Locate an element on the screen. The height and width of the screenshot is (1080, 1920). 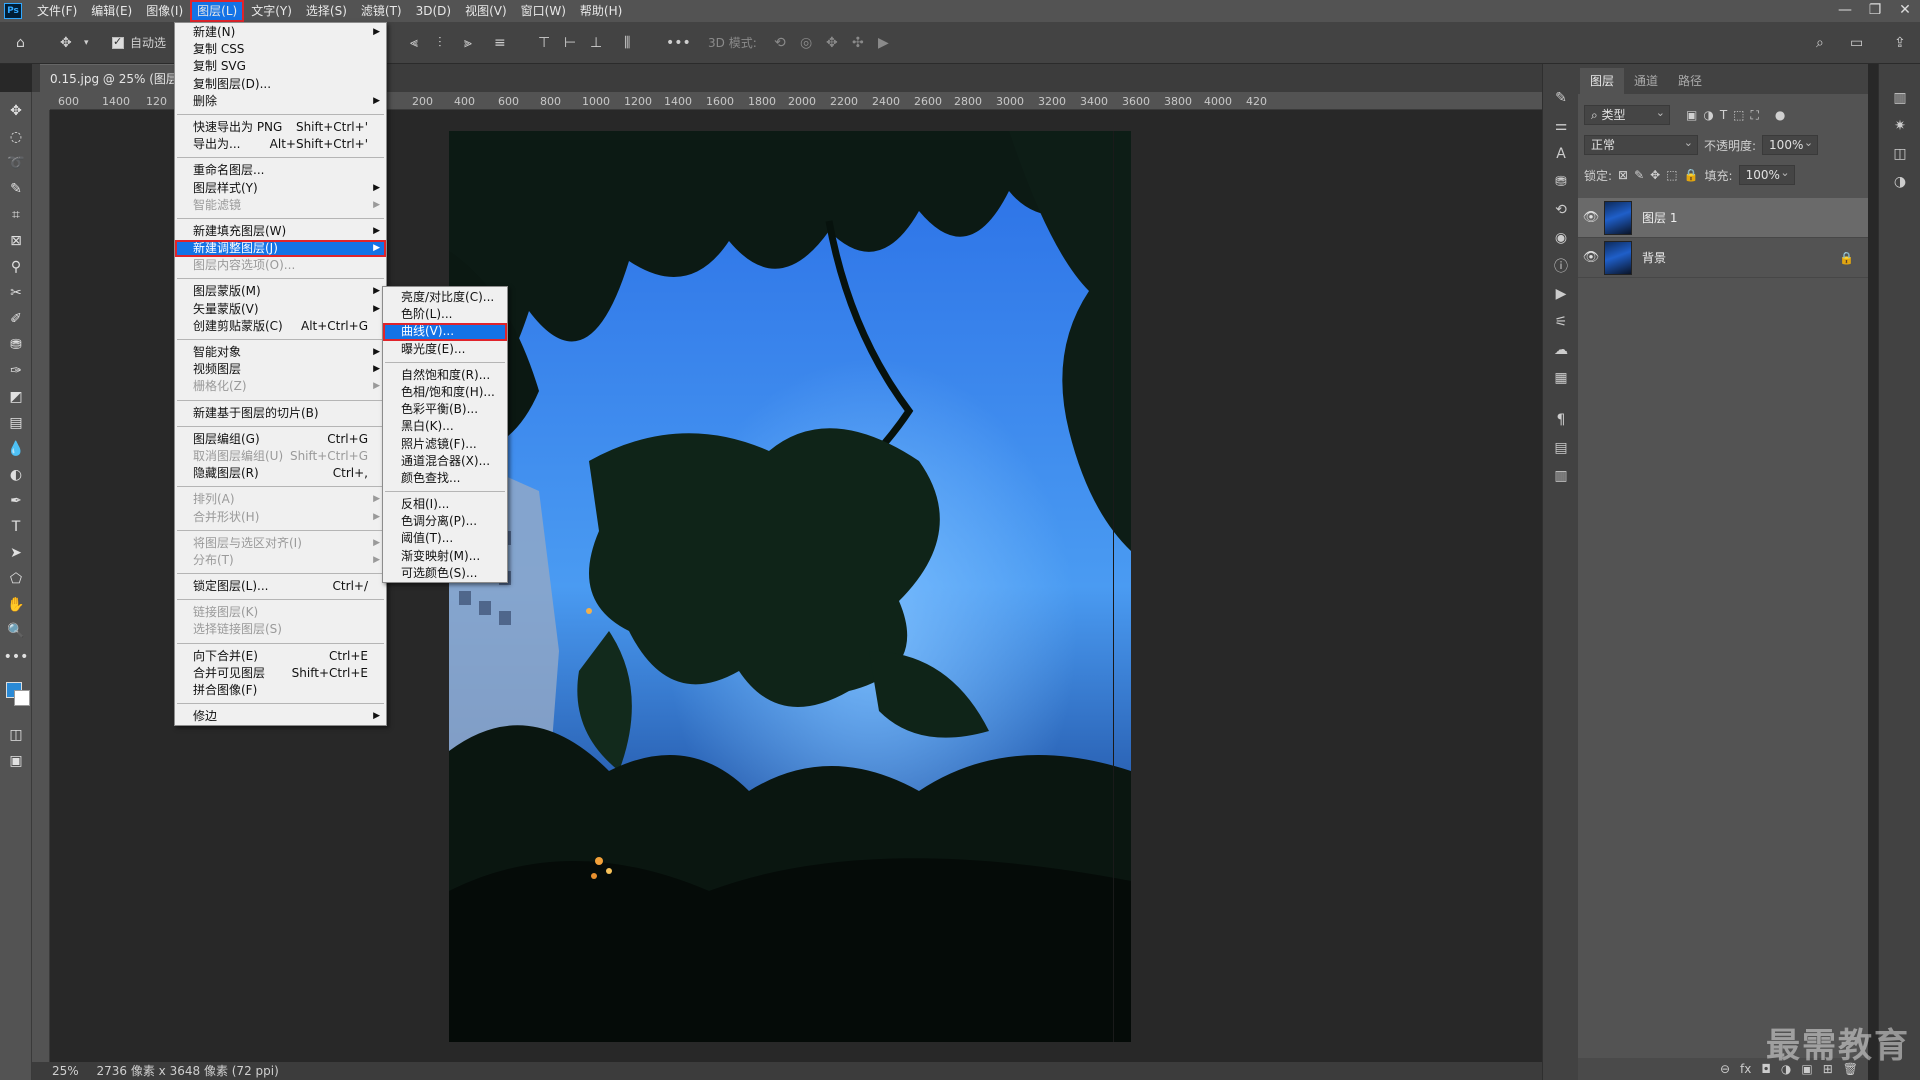
history-brush-icon: ✑ is located at coordinates (16, 371).